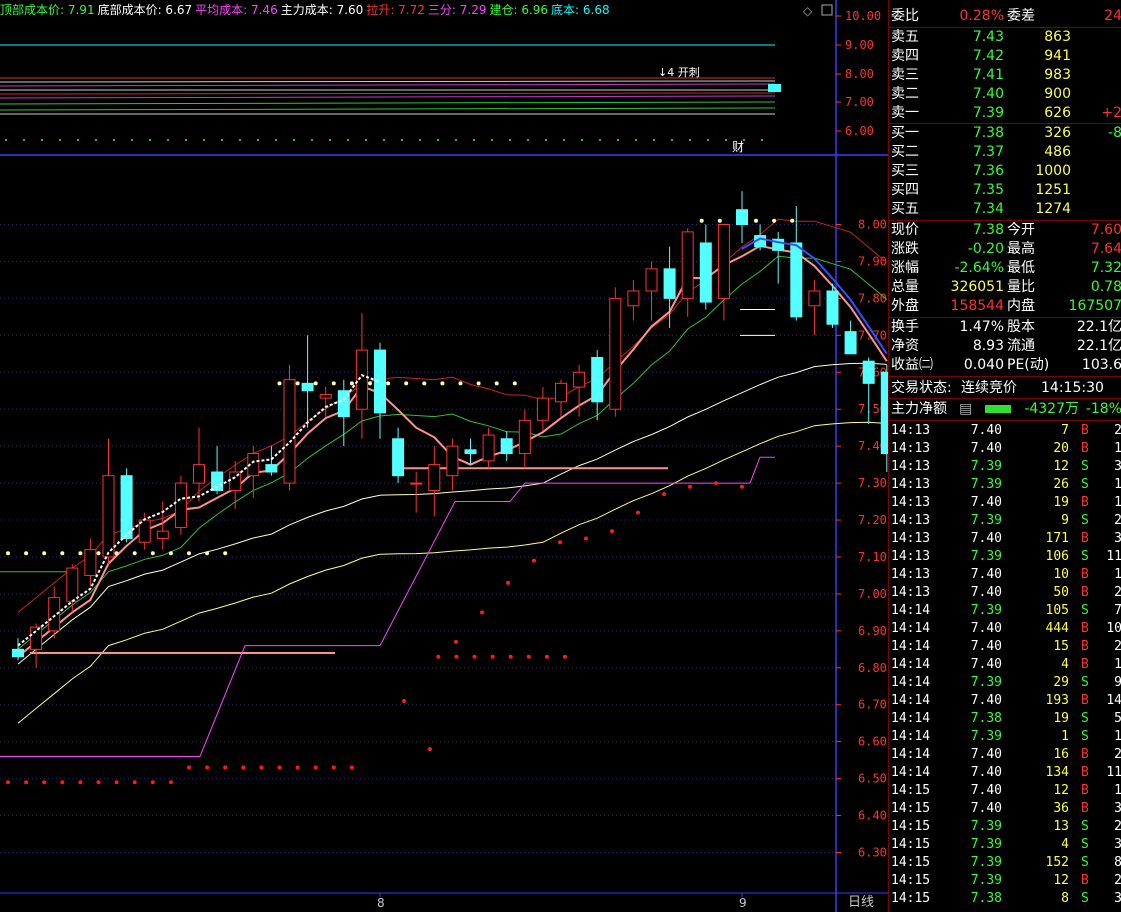 This screenshot has height=912, width=1121. What do you see at coordinates (1105, 287) in the screenshot?
I see `quote-value: 0.78` at bounding box center [1105, 287].